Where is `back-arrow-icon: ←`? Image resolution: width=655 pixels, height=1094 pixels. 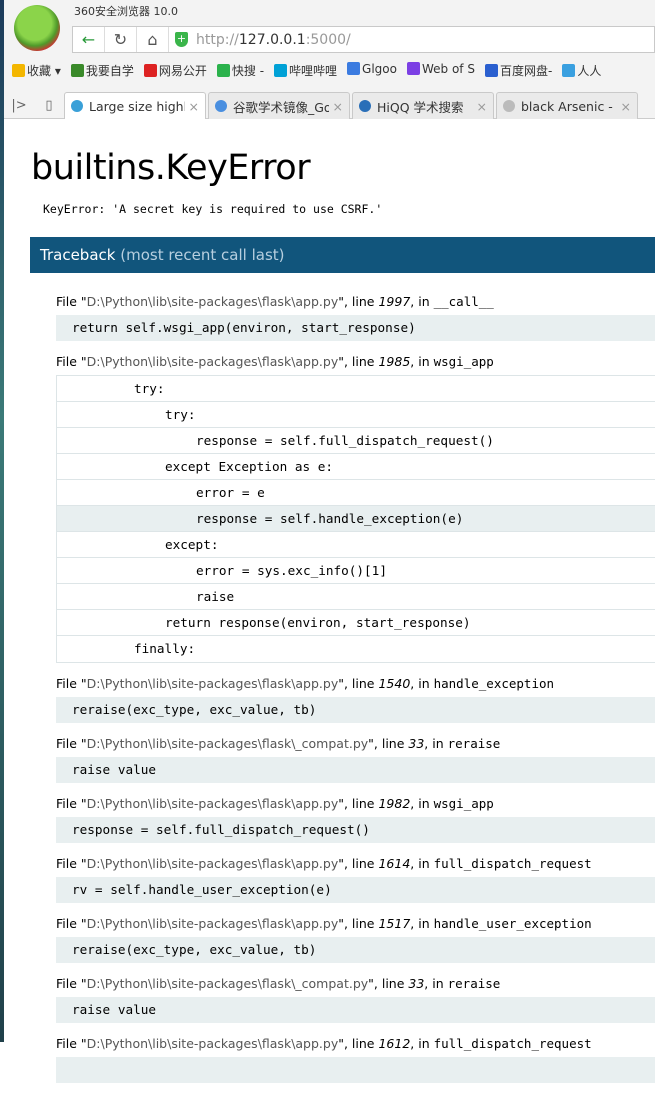 back-arrow-icon: ← is located at coordinates (89, 39).